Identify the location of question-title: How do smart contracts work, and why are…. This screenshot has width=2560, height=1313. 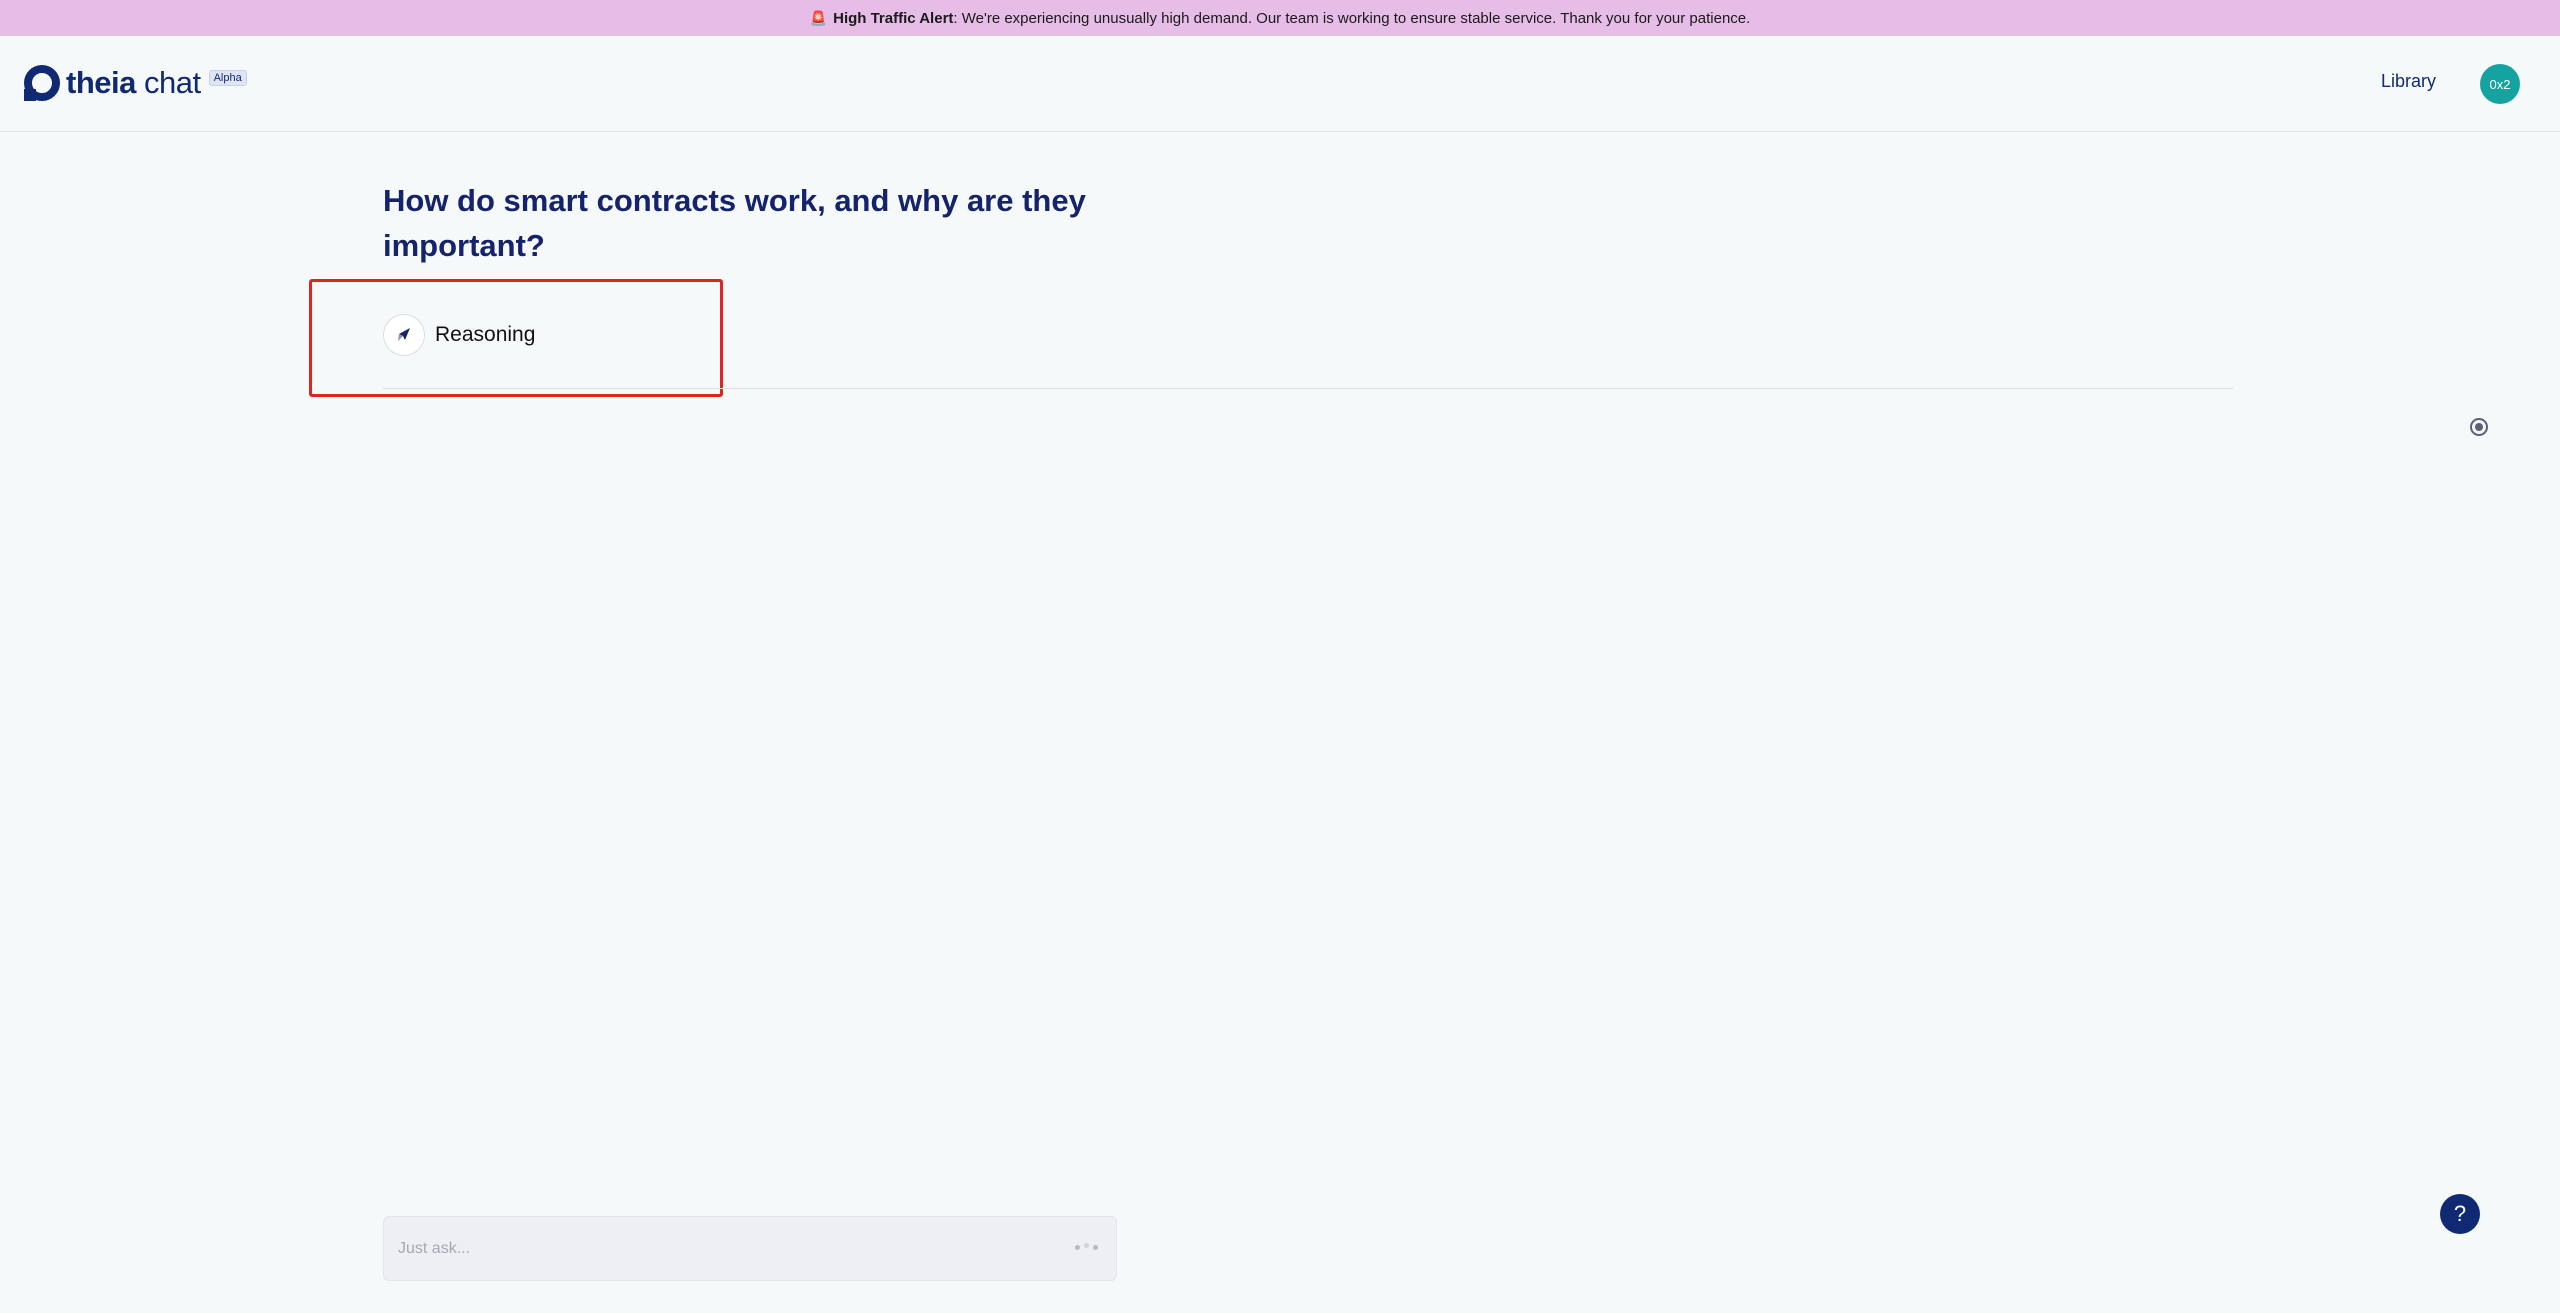
(734, 223).